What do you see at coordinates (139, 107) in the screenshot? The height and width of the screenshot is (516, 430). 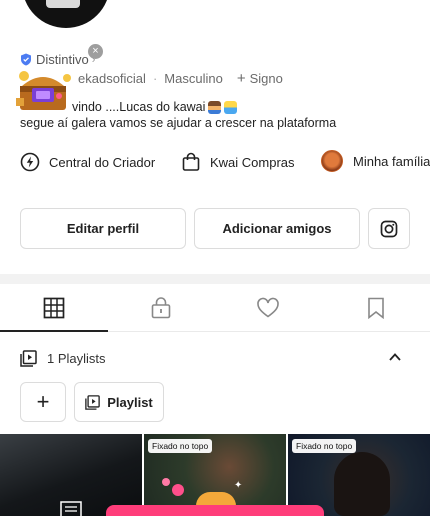 I see `bio-text-1: vindo ....Lucas do kawai` at bounding box center [139, 107].